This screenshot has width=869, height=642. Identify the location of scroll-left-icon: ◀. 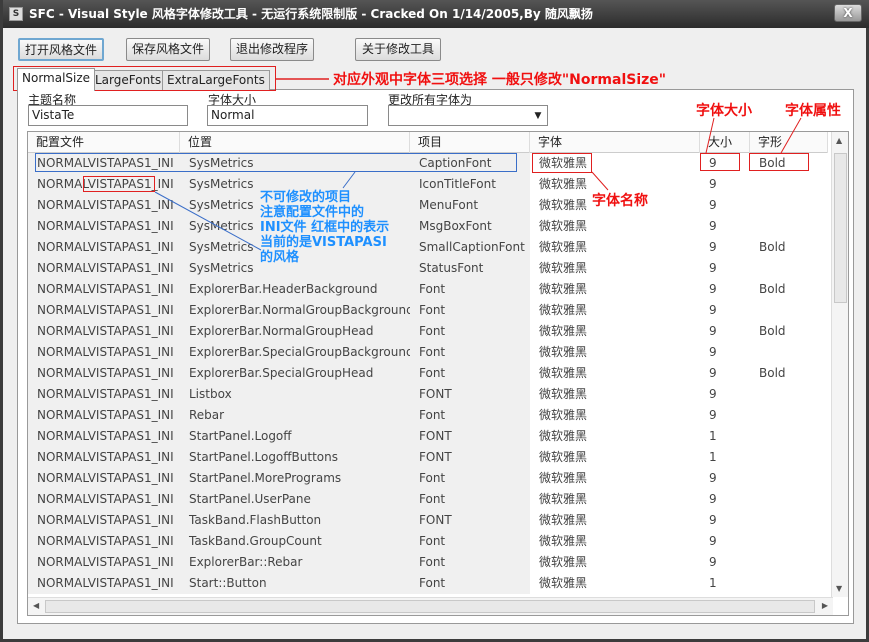
(36, 605).